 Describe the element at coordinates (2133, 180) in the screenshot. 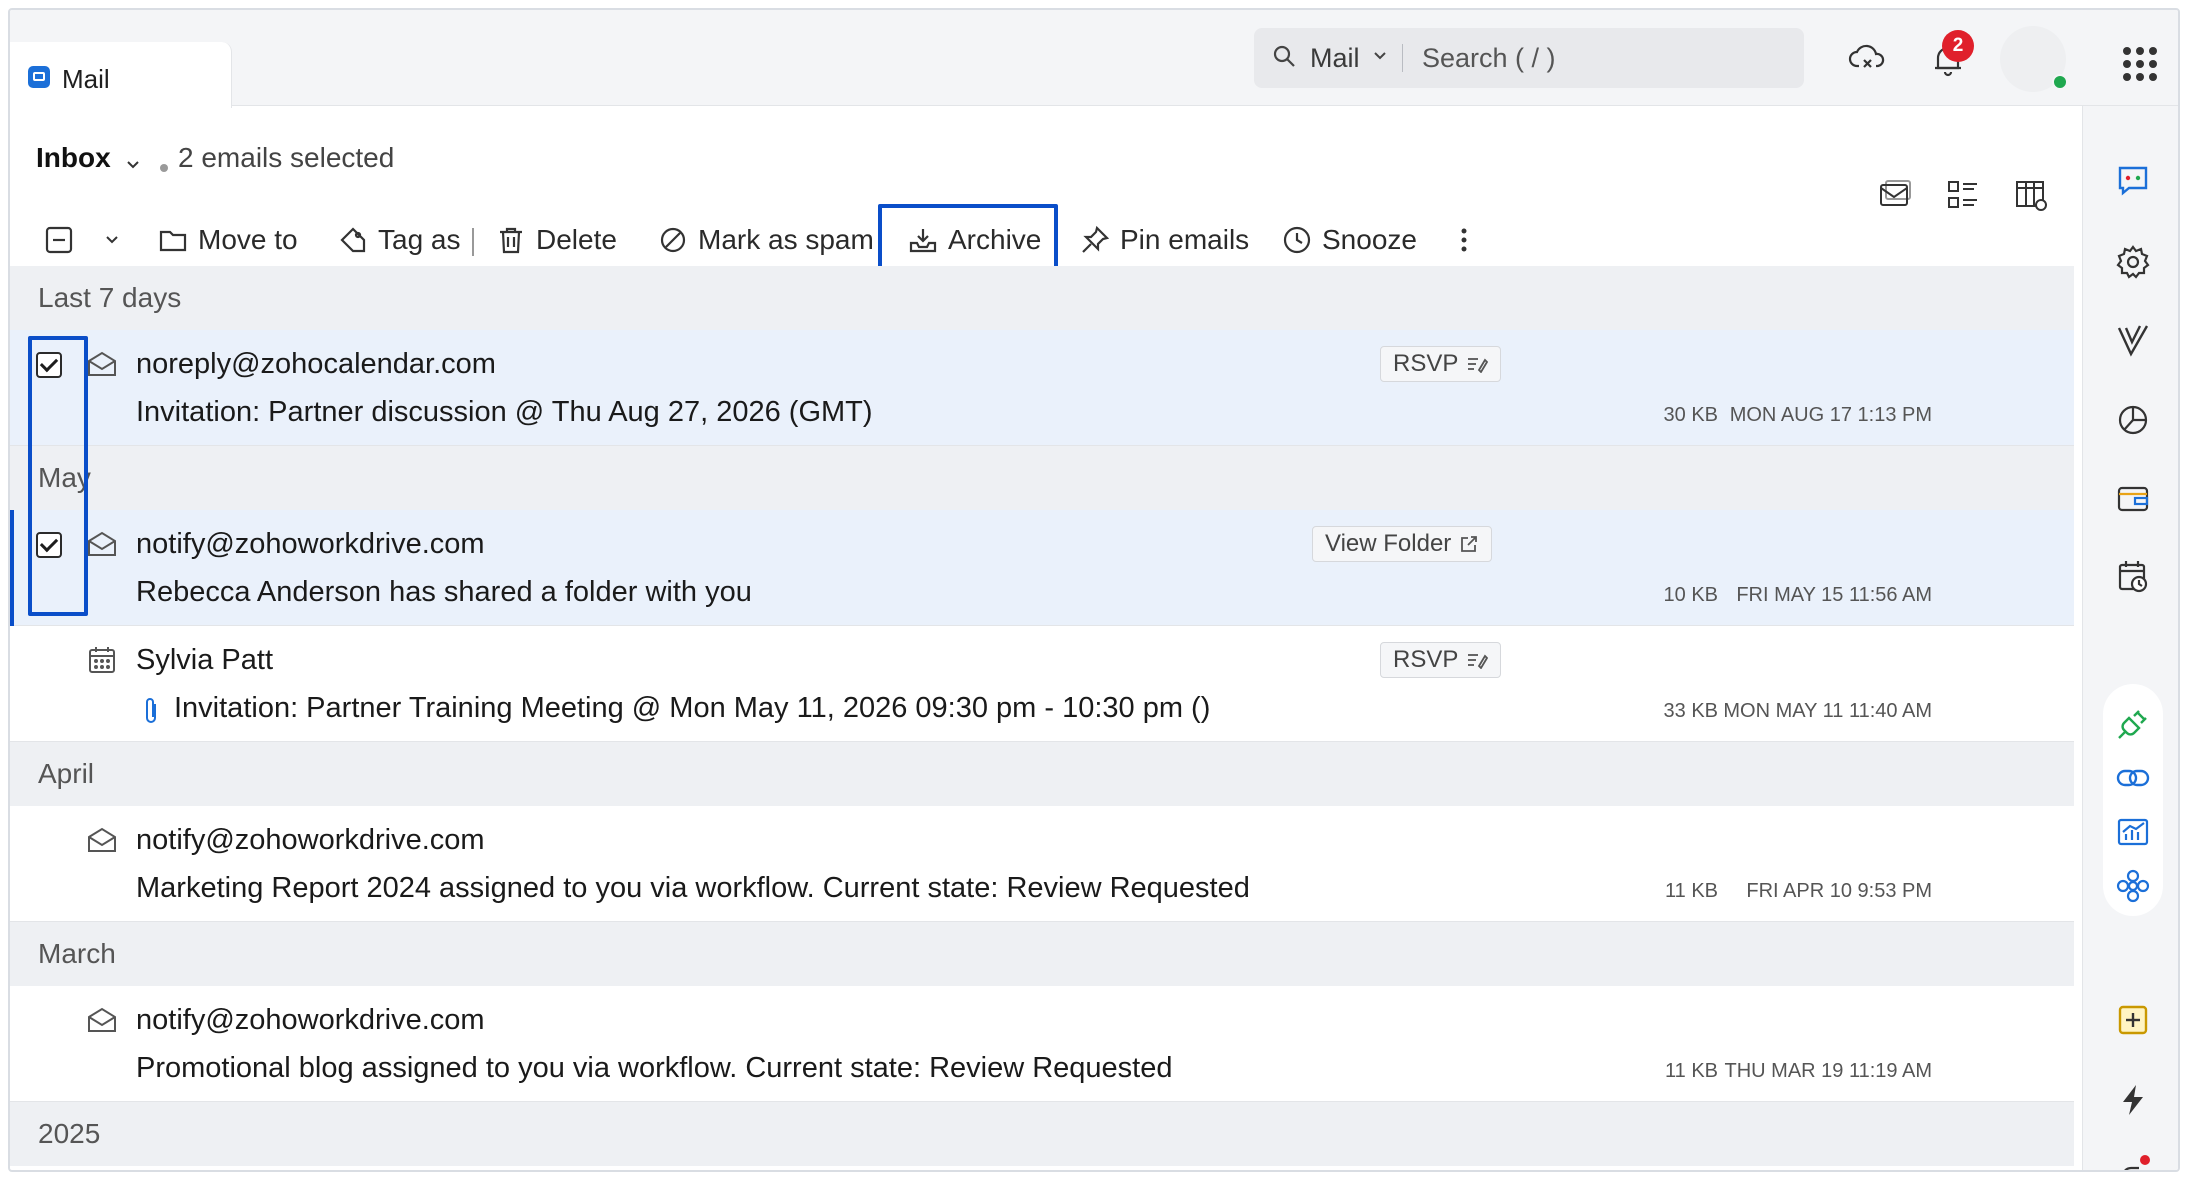

I see `chat-bot-icon` at that location.